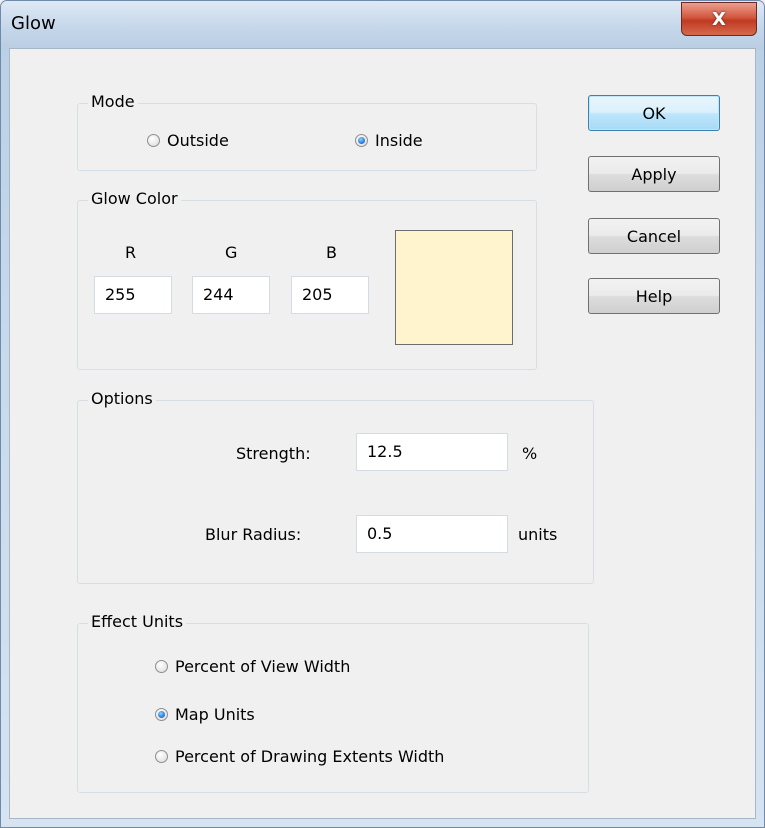 This screenshot has height=828, width=765. I want to click on mode-inside-radio: Inside, so click(389, 140).